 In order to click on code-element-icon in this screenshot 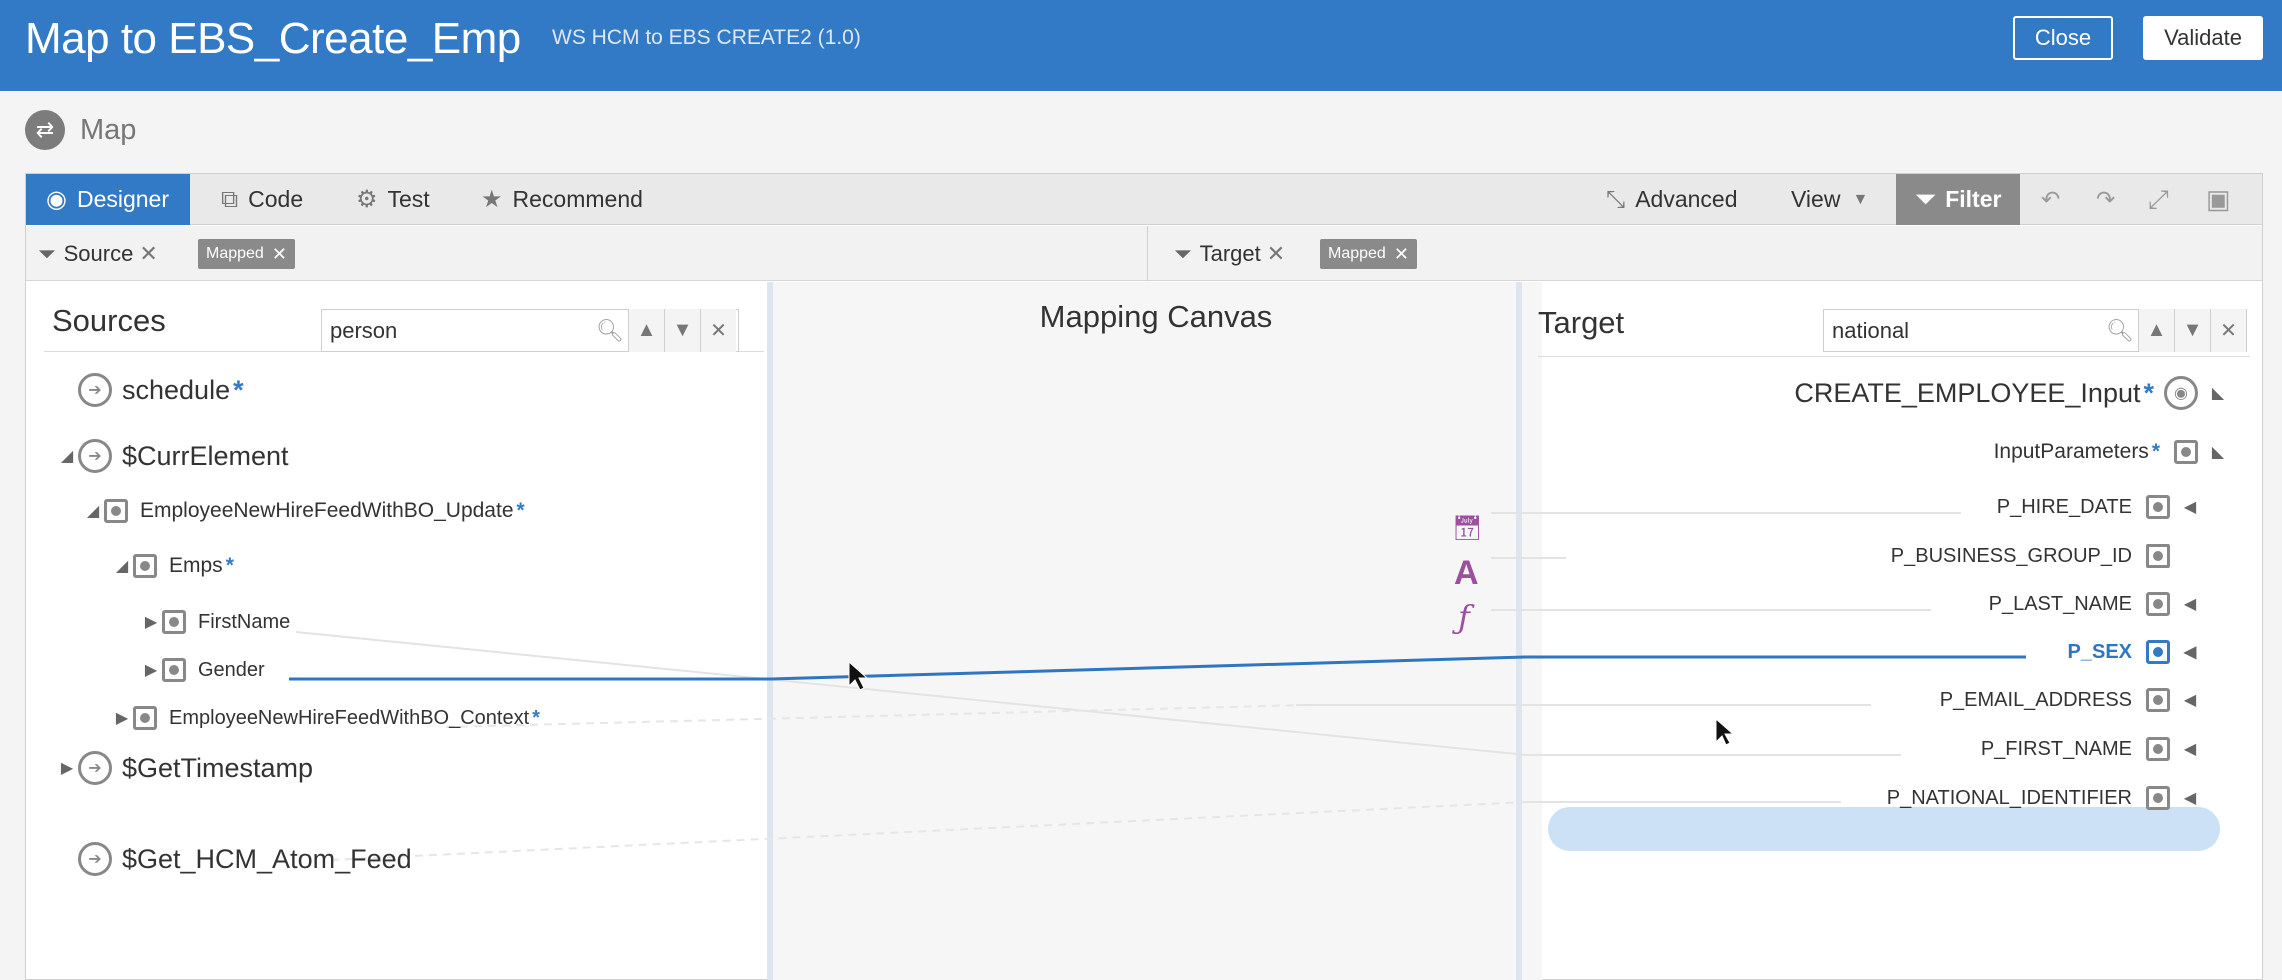, I will do `click(2158, 556)`.